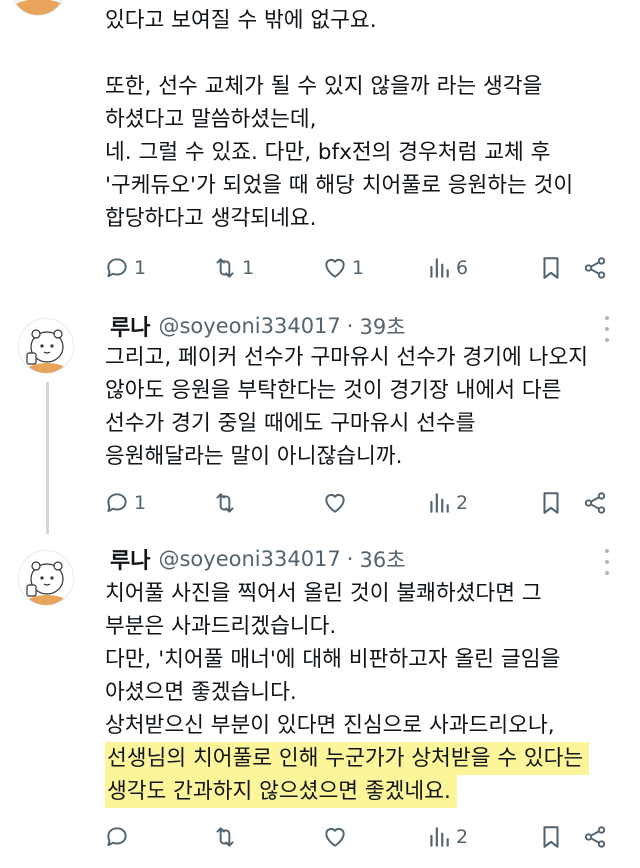 This screenshot has height=868, width=640. I want to click on tweet-actions: 1 1 1 6, so click(360, 268).